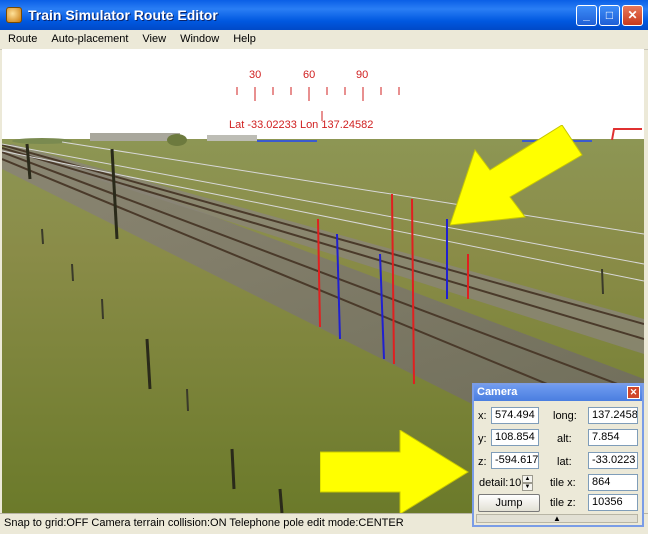 The width and height of the screenshot is (648, 534). What do you see at coordinates (482, 416) in the screenshot?
I see `x-label: x:` at bounding box center [482, 416].